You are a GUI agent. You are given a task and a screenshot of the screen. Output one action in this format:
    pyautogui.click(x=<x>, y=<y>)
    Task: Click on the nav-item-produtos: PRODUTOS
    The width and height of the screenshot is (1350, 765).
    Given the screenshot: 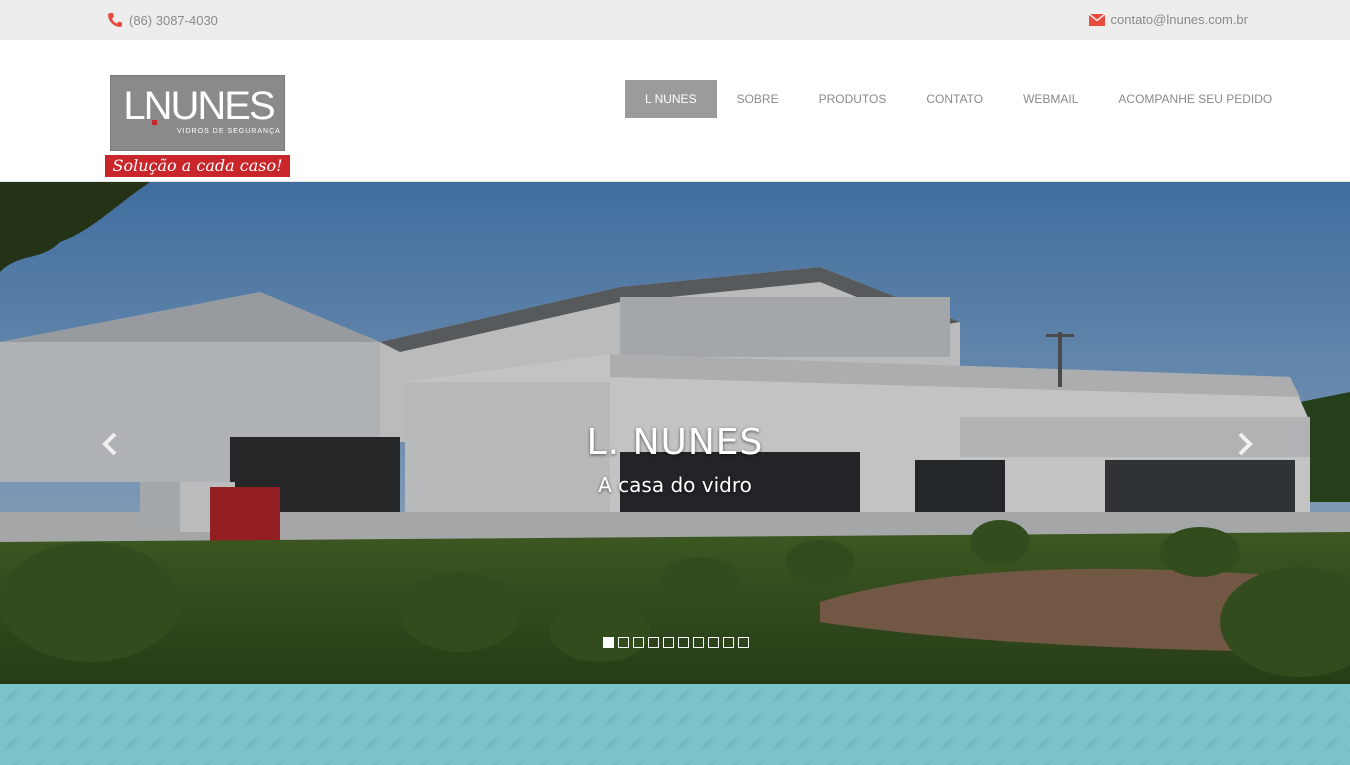 What is the action you would take?
    pyautogui.click(x=853, y=99)
    